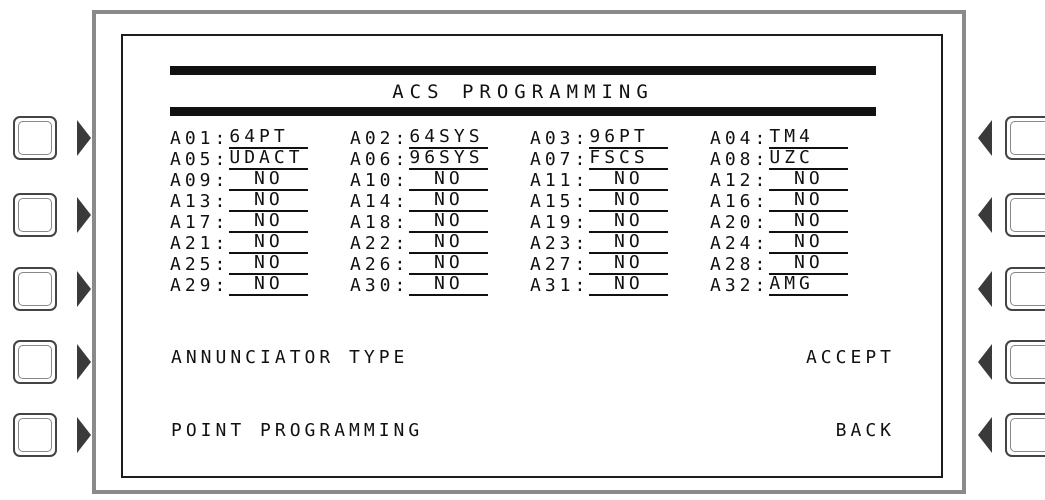 The image size is (1045, 500). I want to click on assignment-cell: A13: NO, so click(260, 201).